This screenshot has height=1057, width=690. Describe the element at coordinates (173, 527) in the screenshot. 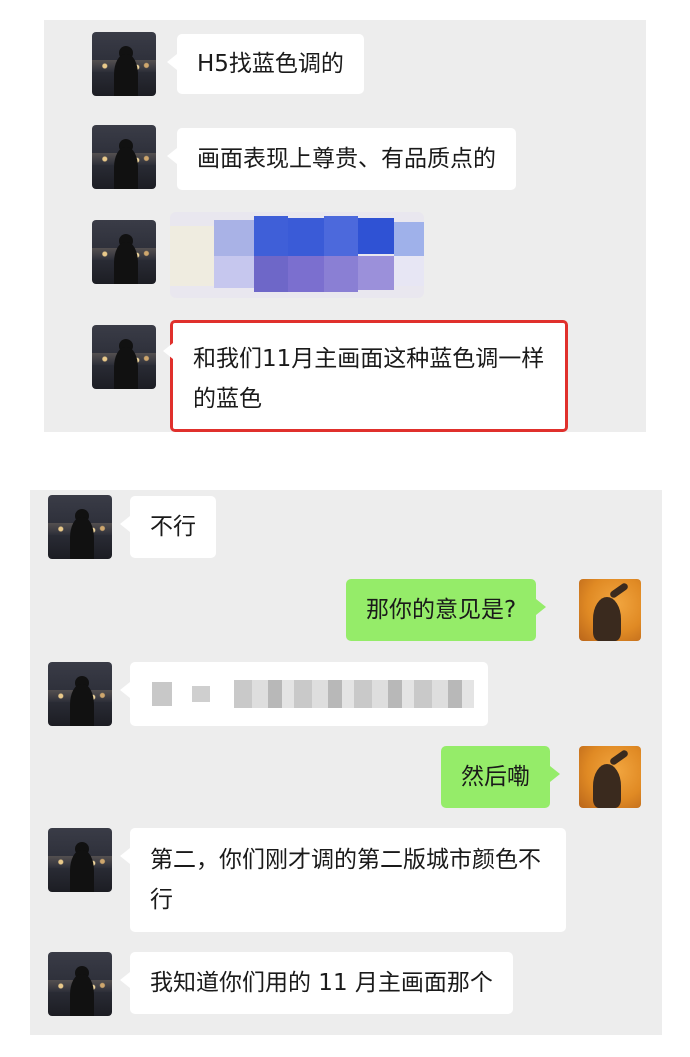

I see `message-text: 不行` at that location.